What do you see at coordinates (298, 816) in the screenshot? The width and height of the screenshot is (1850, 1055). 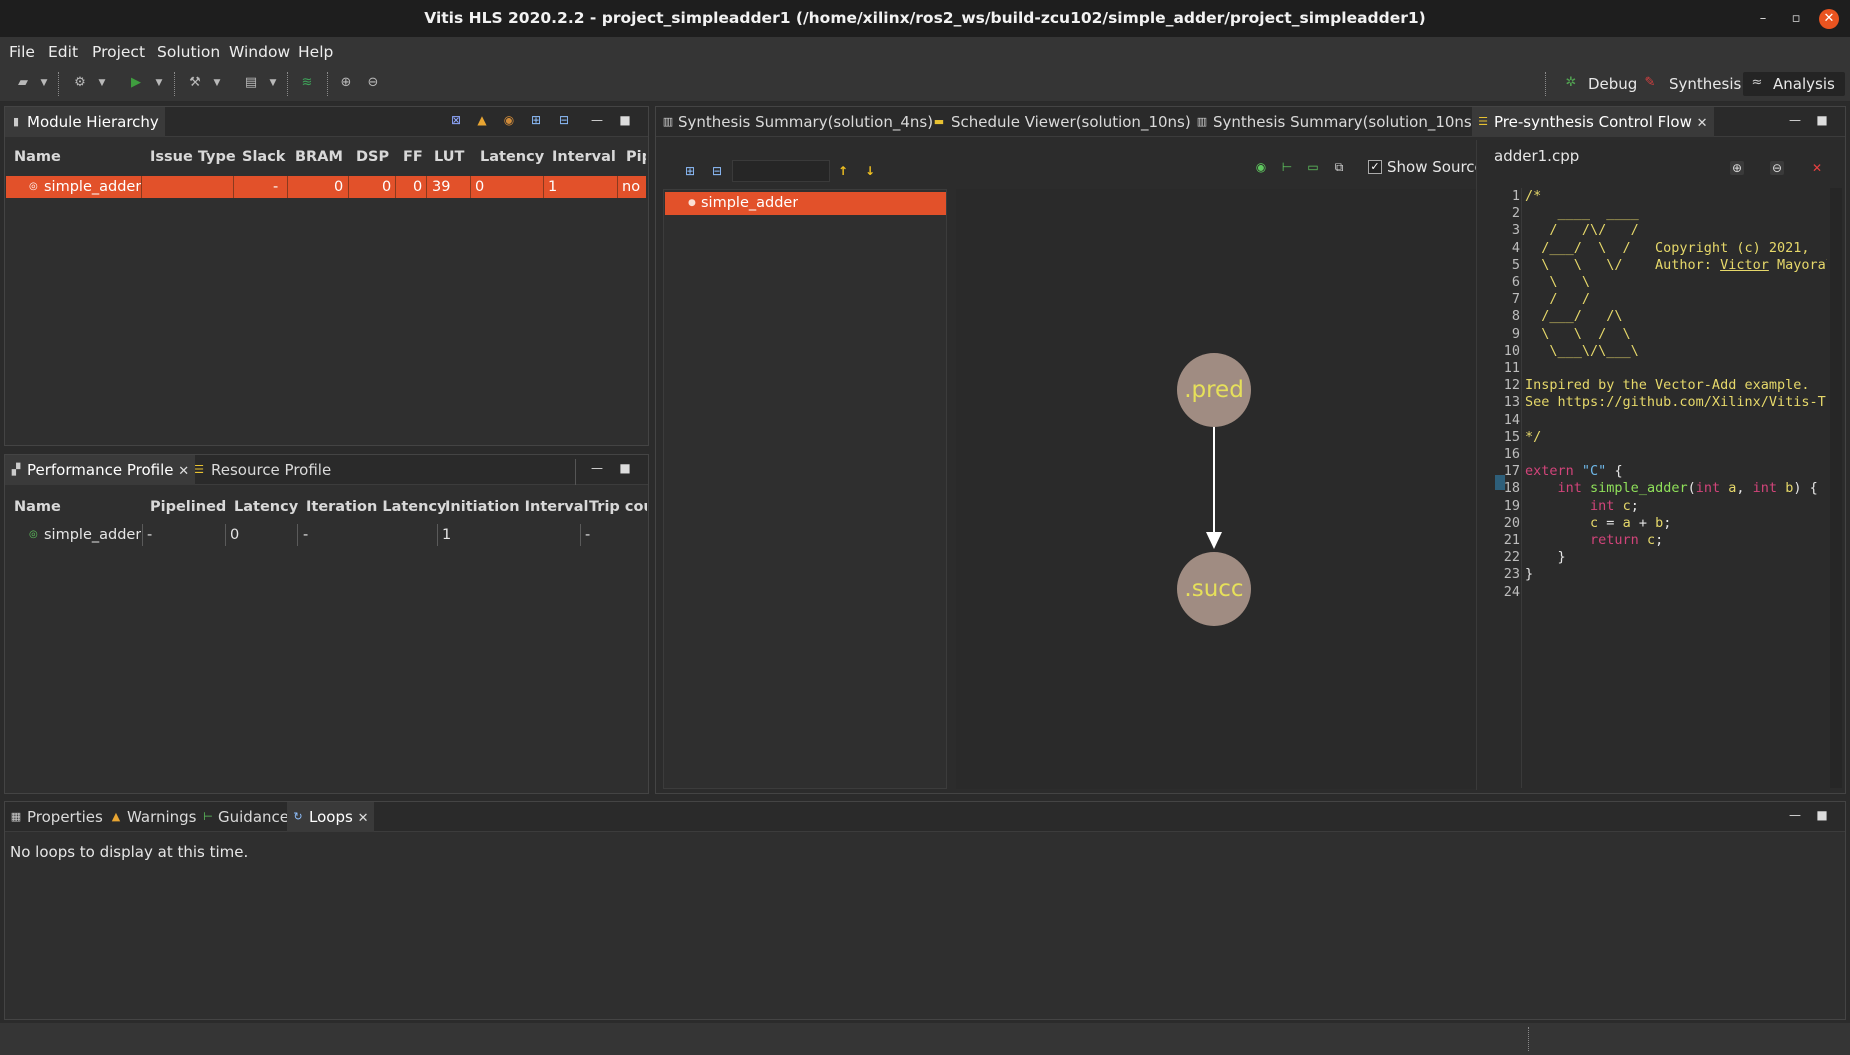 I see `loop-icon: ↻` at bounding box center [298, 816].